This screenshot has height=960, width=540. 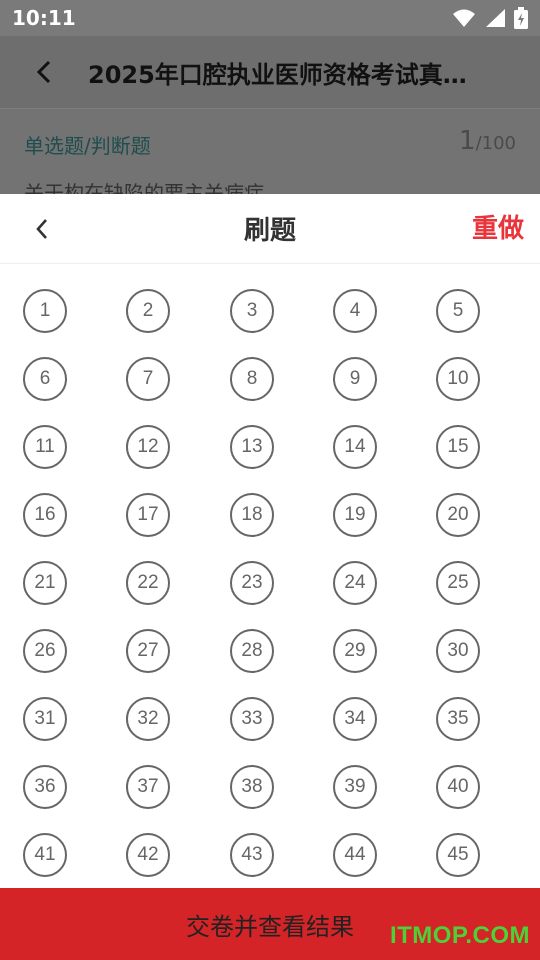 What do you see at coordinates (252, 447) in the screenshot?
I see `question-number-button: 13` at bounding box center [252, 447].